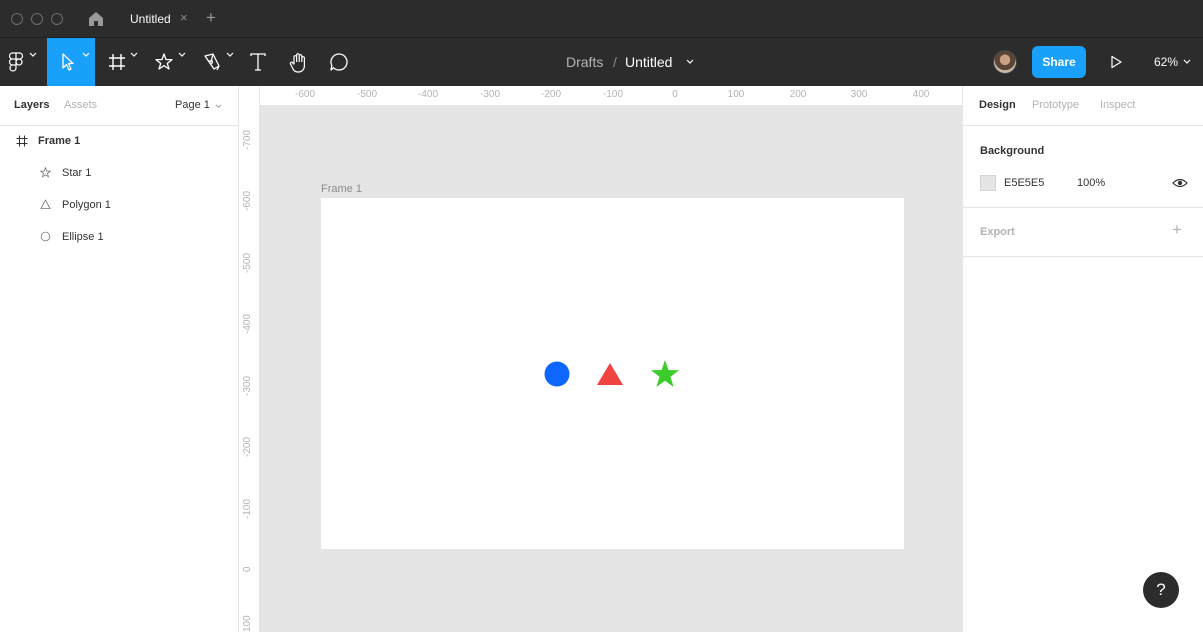  What do you see at coordinates (247, 139) in the screenshot?
I see `ruler-tick: -700` at bounding box center [247, 139].